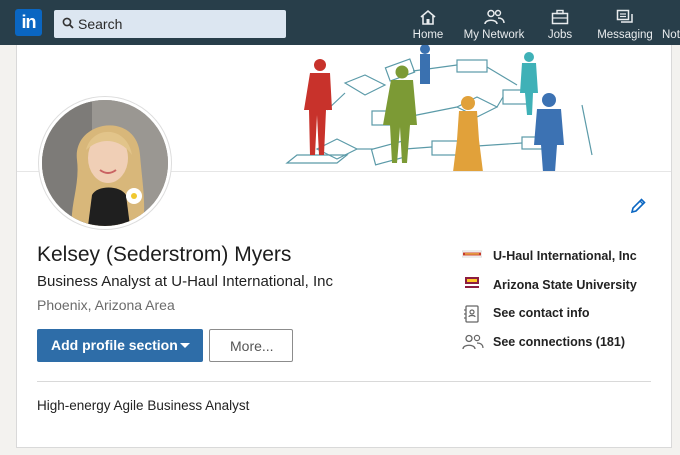 Image resolution: width=680 pixels, height=455 pixels. What do you see at coordinates (471, 314) in the screenshot?
I see `contact-card-icon` at bounding box center [471, 314].